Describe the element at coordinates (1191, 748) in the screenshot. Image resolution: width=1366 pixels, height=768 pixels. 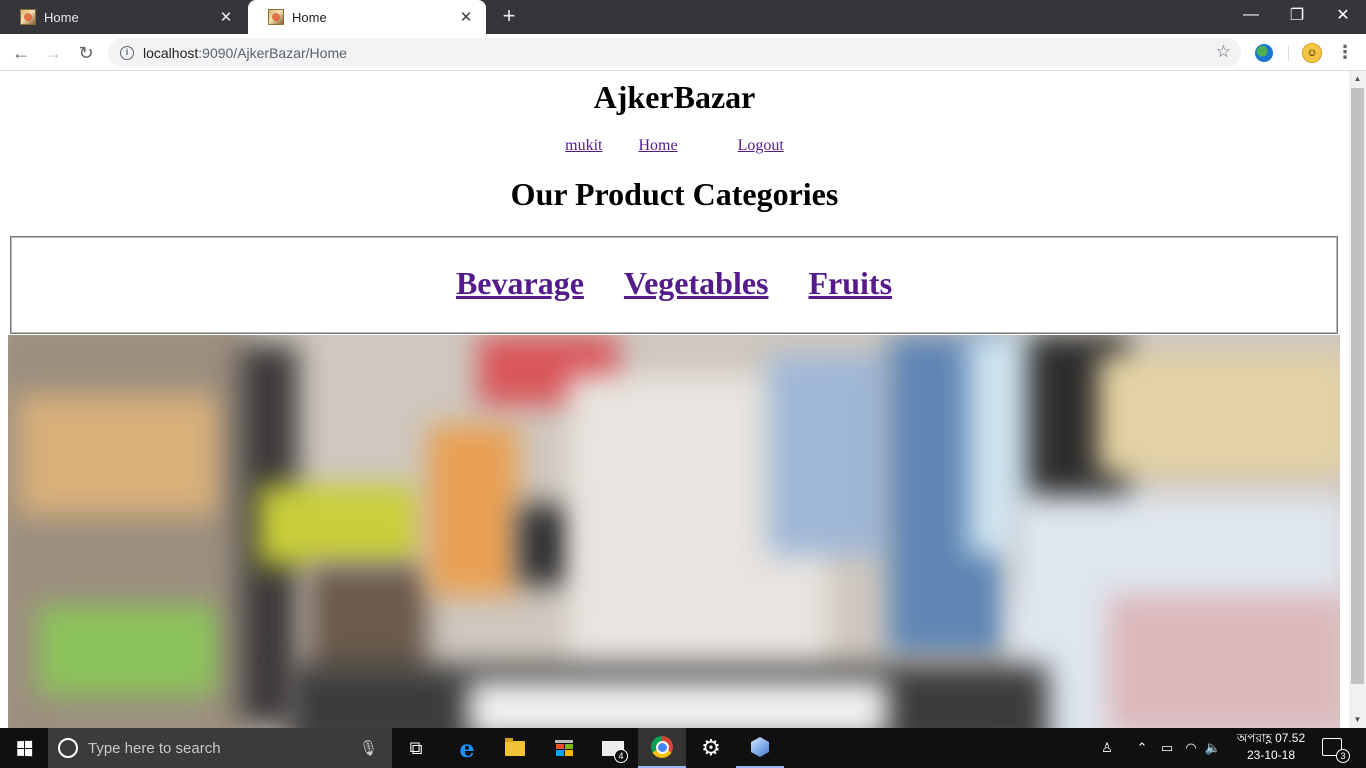
I see `wifi-icon: ◠` at that location.